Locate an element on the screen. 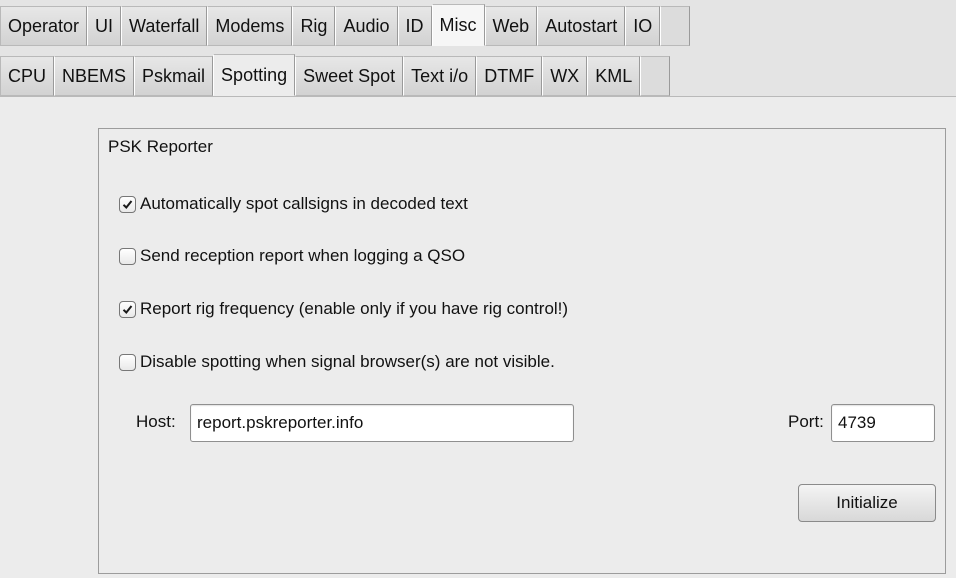 The image size is (956, 578). tab-label: Operator is located at coordinates (44, 25).